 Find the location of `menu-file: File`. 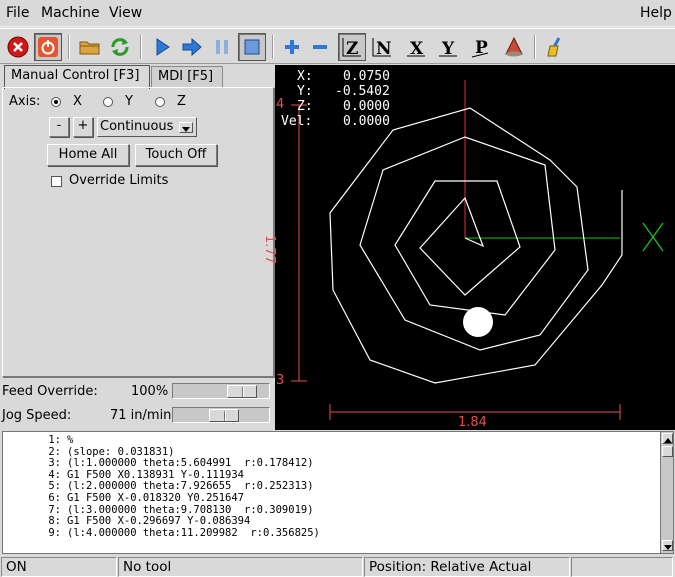

menu-file: File is located at coordinates (17, 13).